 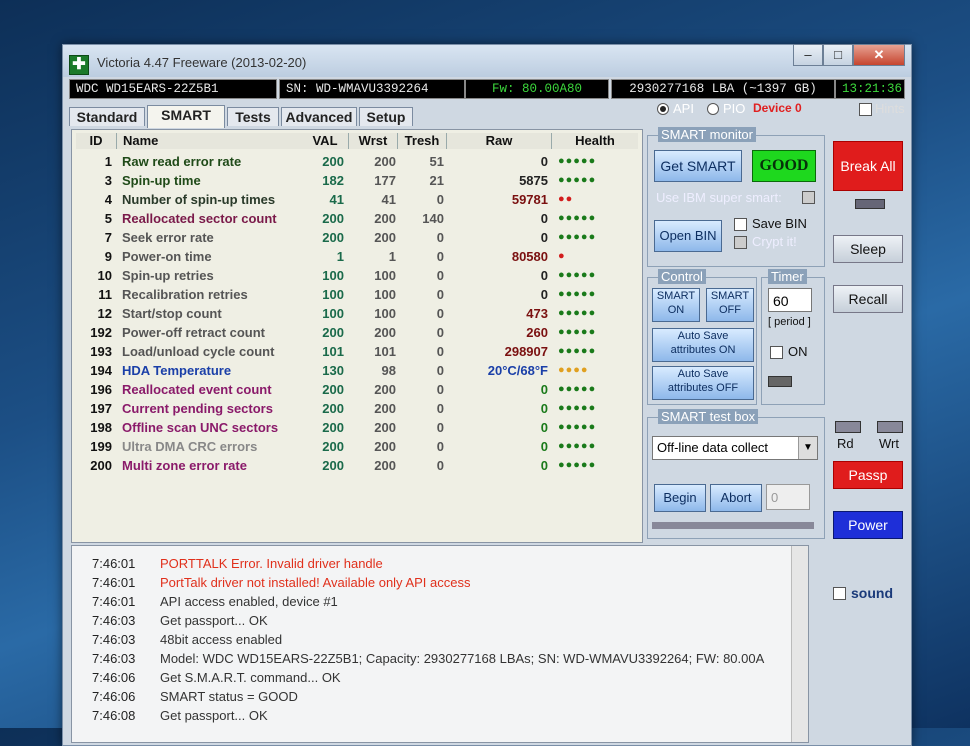 What do you see at coordinates (422, 141) in the screenshot?
I see `col-tresh: Tresh` at bounding box center [422, 141].